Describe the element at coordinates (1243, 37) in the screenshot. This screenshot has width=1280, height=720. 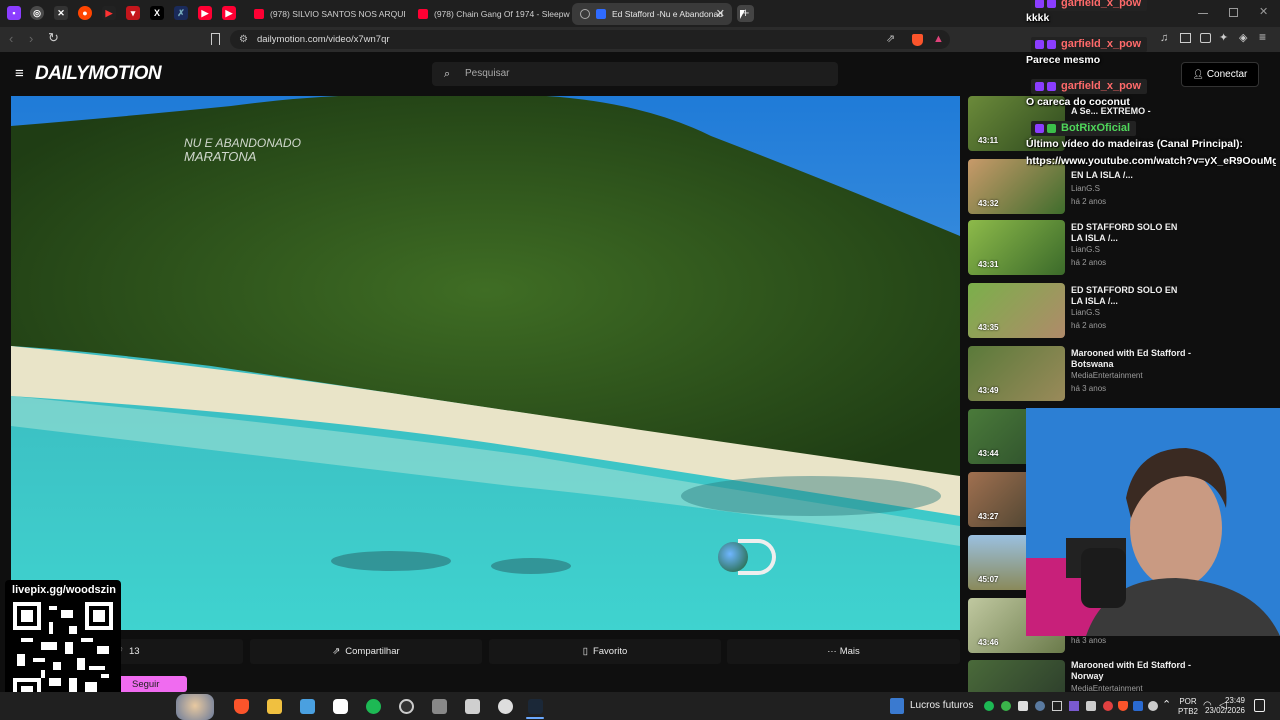
I see `vpn-icon: ◈` at that location.